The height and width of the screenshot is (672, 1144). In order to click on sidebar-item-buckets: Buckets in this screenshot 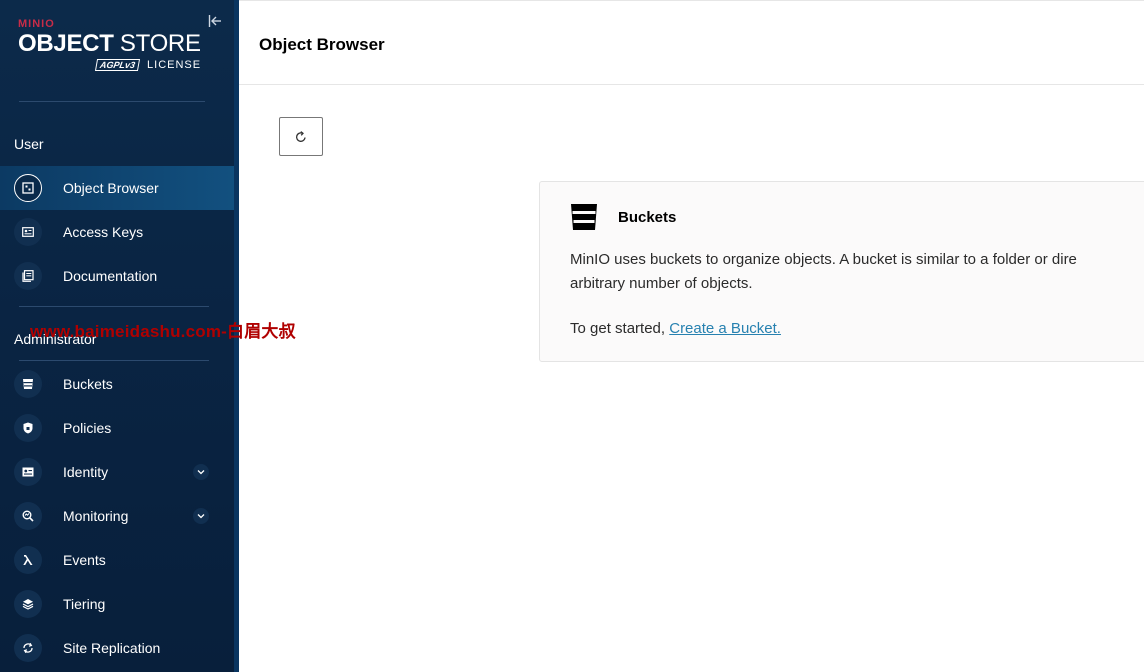, I will do `click(117, 384)`.